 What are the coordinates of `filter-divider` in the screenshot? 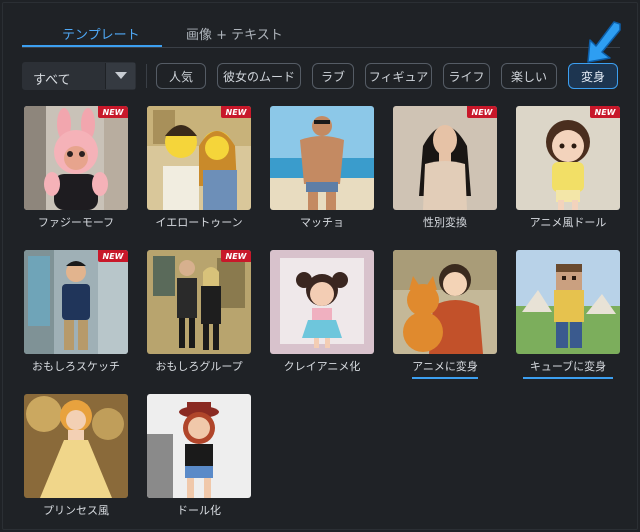 It's located at (146, 76).